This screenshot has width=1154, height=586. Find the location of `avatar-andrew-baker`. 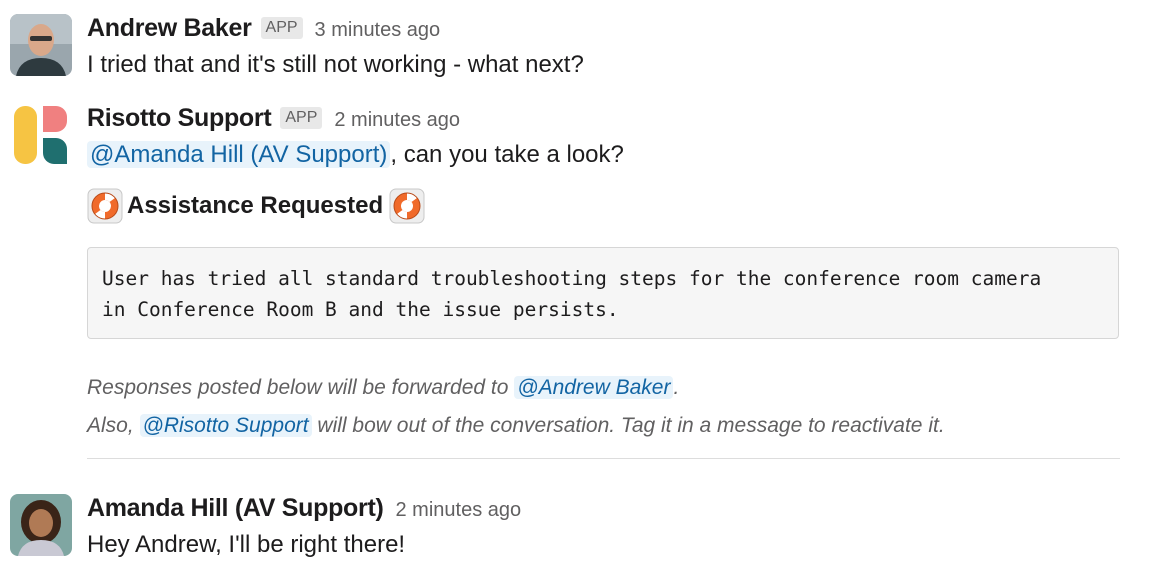

avatar-andrew-baker is located at coordinates (41, 45).